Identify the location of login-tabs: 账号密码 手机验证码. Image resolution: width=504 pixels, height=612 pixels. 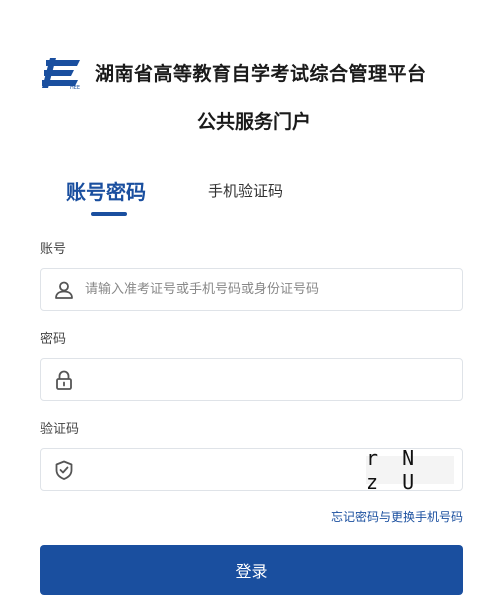
(252, 195).